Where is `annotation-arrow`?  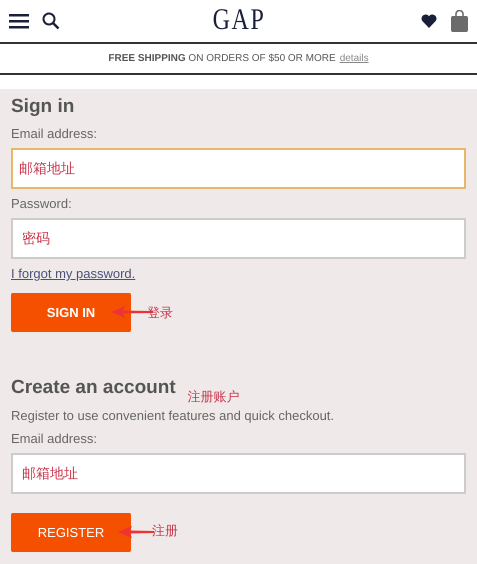
annotation-arrow is located at coordinates (136, 532).